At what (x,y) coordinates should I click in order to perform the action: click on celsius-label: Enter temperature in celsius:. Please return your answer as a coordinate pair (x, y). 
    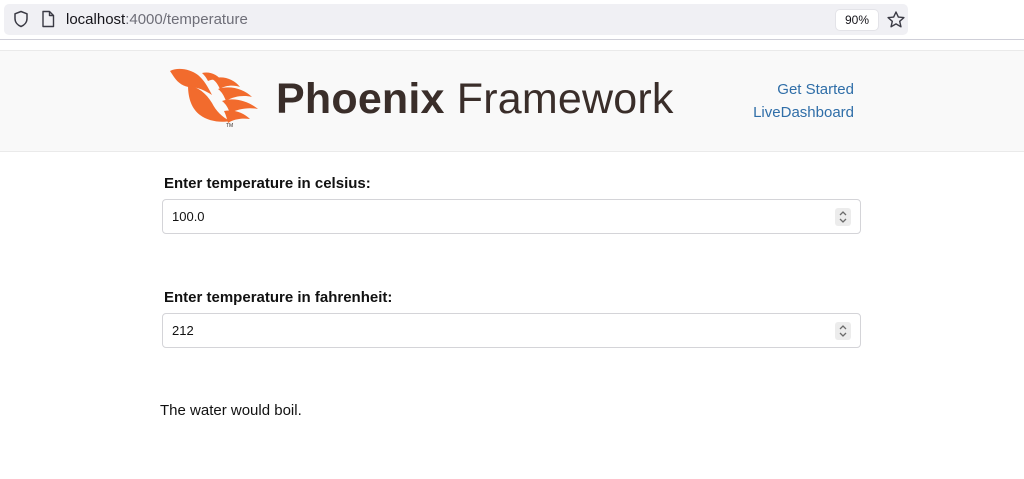
    Looking at the image, I should click on (267, 183).